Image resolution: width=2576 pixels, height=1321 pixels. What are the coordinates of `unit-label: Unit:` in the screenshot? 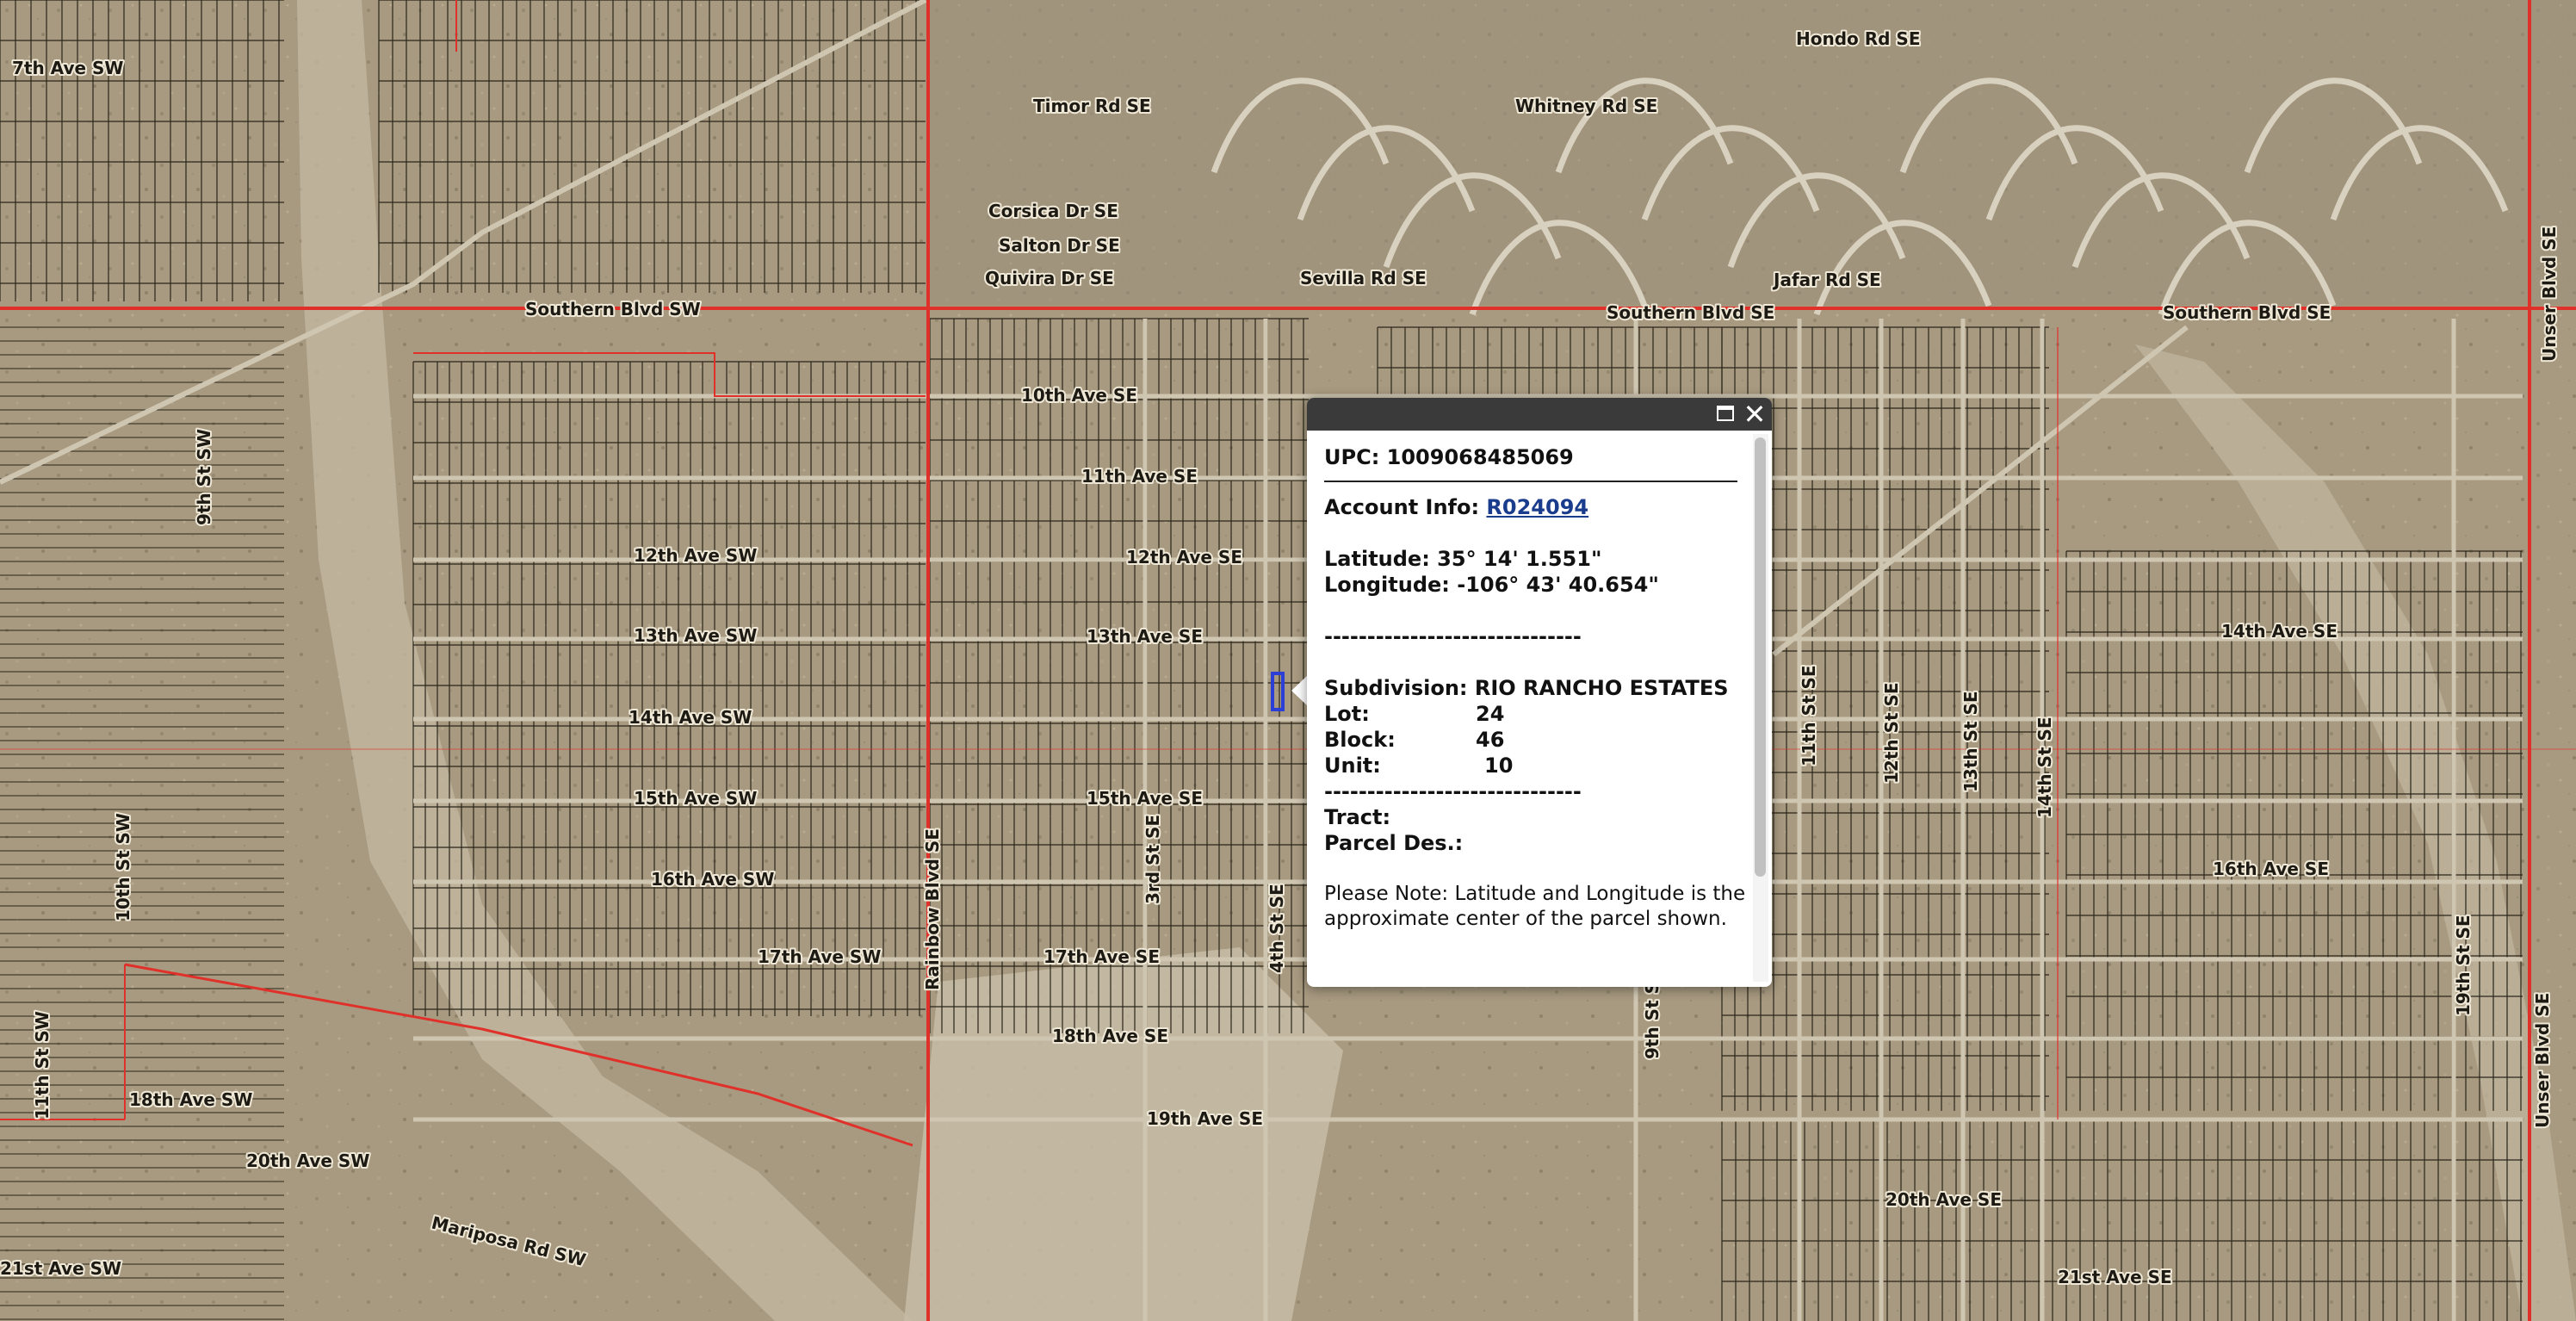 It's located at (1353, 766).